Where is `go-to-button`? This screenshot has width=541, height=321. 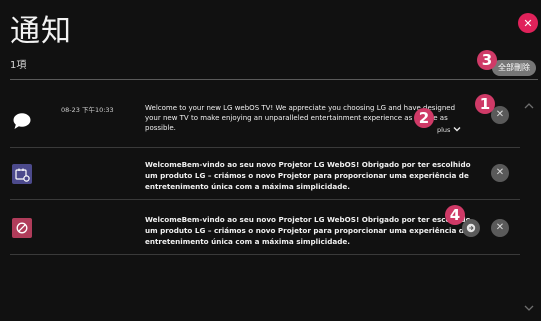 go-to-button is located at coordinates (471, 228).